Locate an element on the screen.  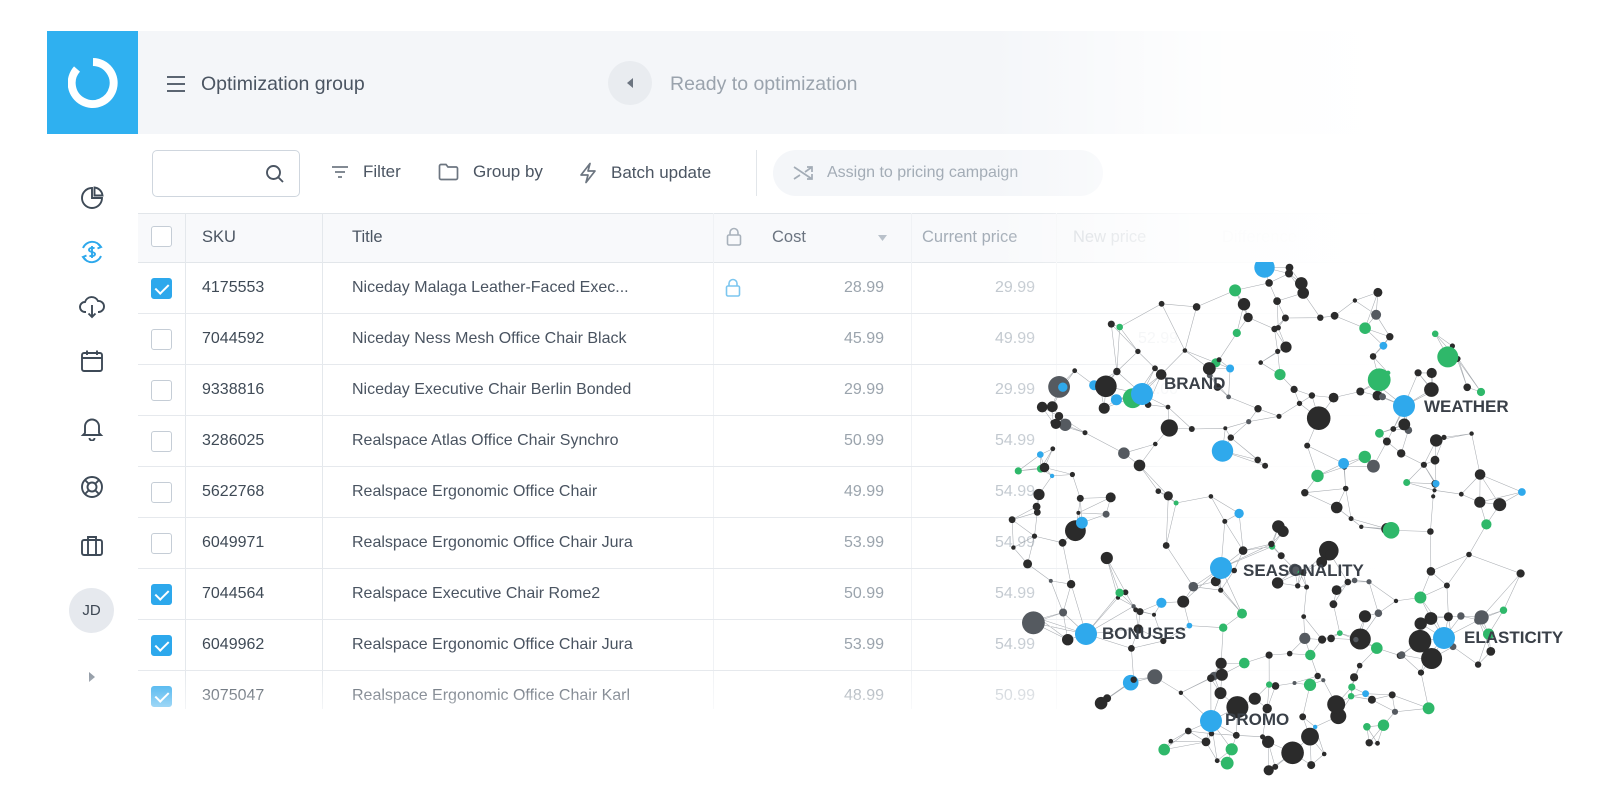
group-by-label: Group by is located at coordinates (508, 171).